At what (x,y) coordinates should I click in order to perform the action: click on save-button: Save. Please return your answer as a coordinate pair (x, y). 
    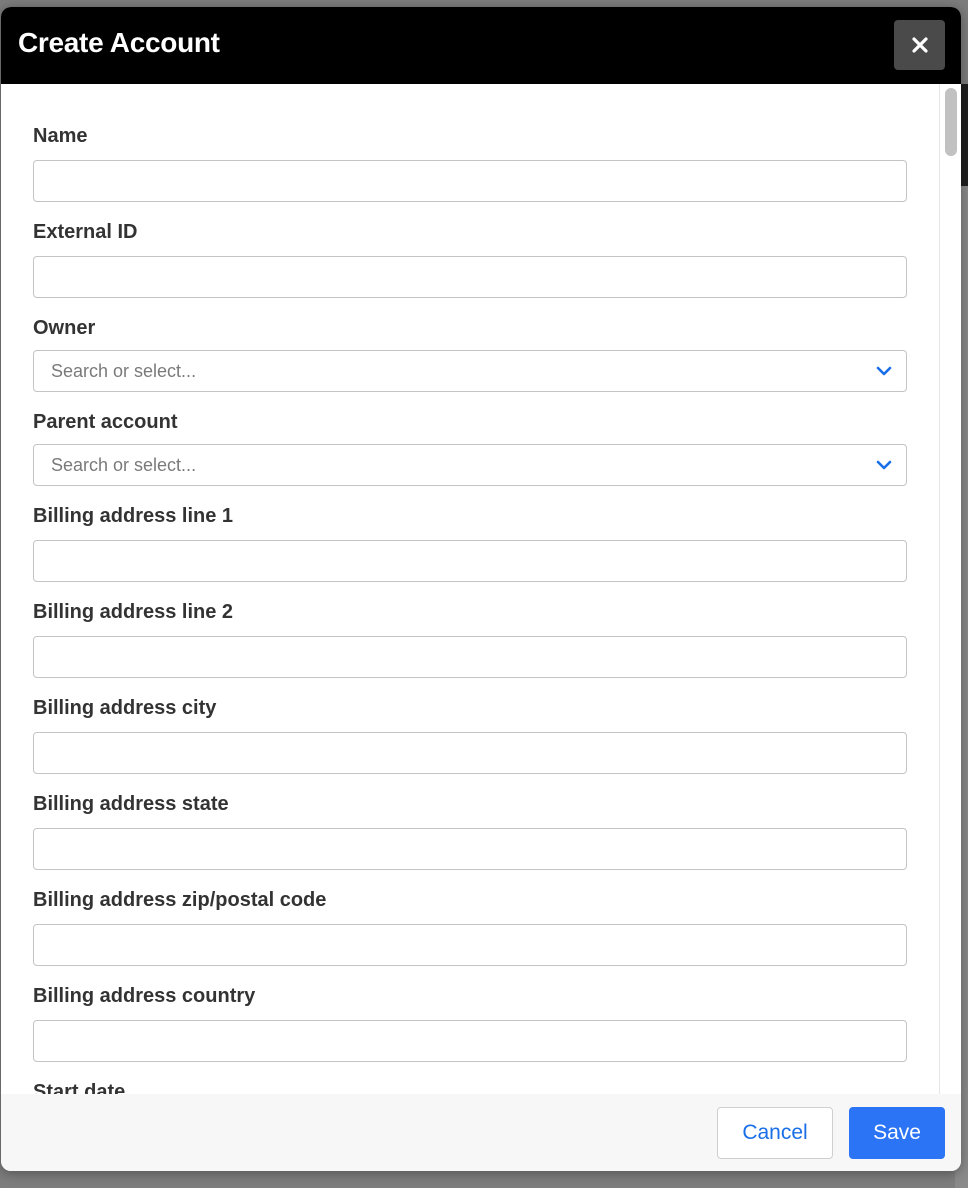
    Looking at the image, I should click on (897, 1133).